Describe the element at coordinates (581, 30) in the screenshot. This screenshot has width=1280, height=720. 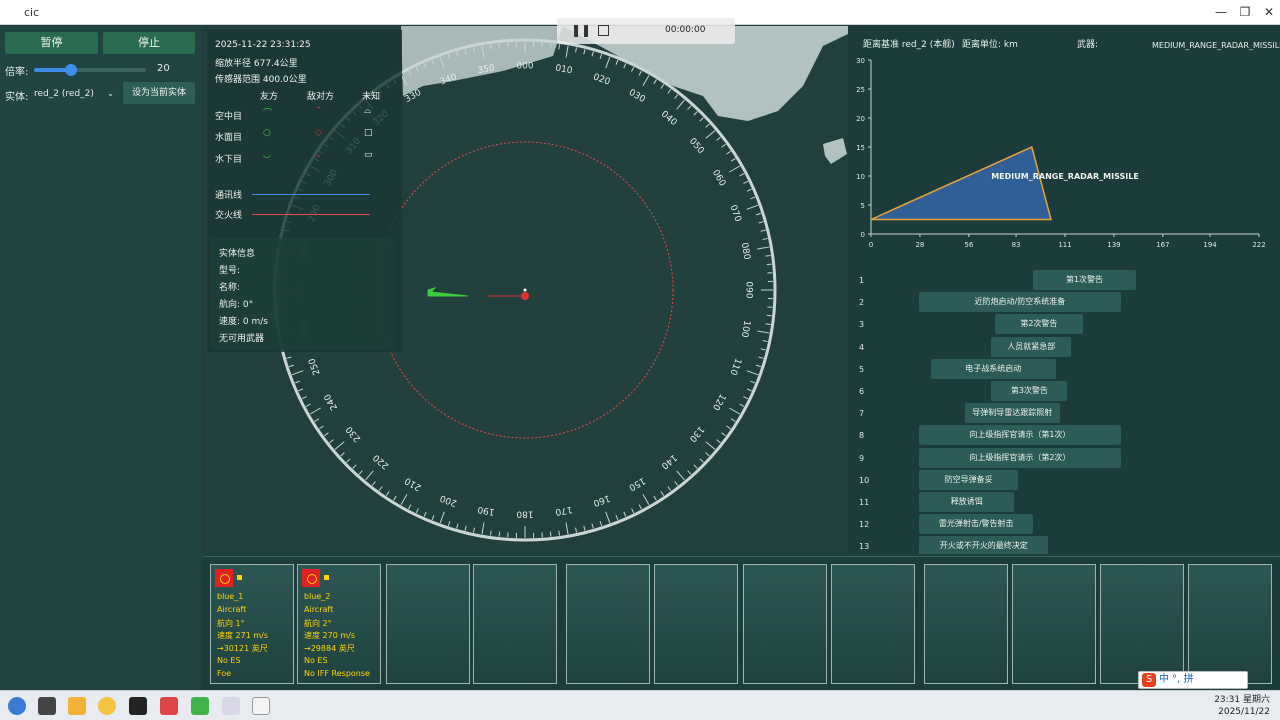
I see `pause-icon: ❚❚` at that location.